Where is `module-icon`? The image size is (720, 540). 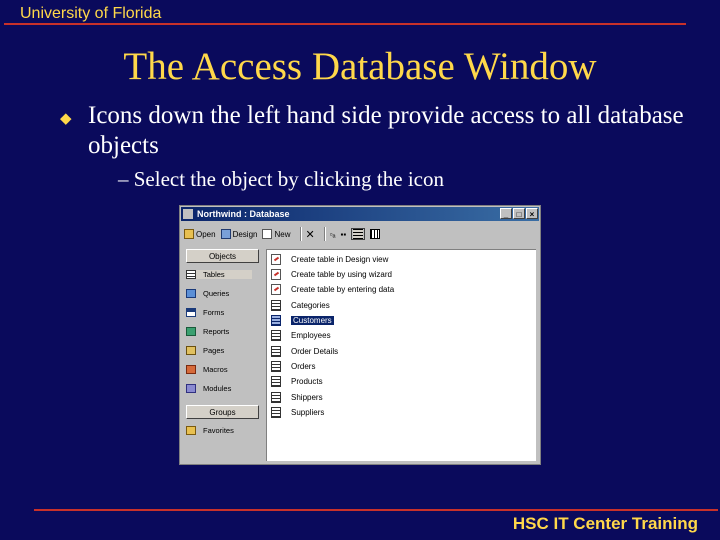 module-icon is located at coordinates (191, 388).